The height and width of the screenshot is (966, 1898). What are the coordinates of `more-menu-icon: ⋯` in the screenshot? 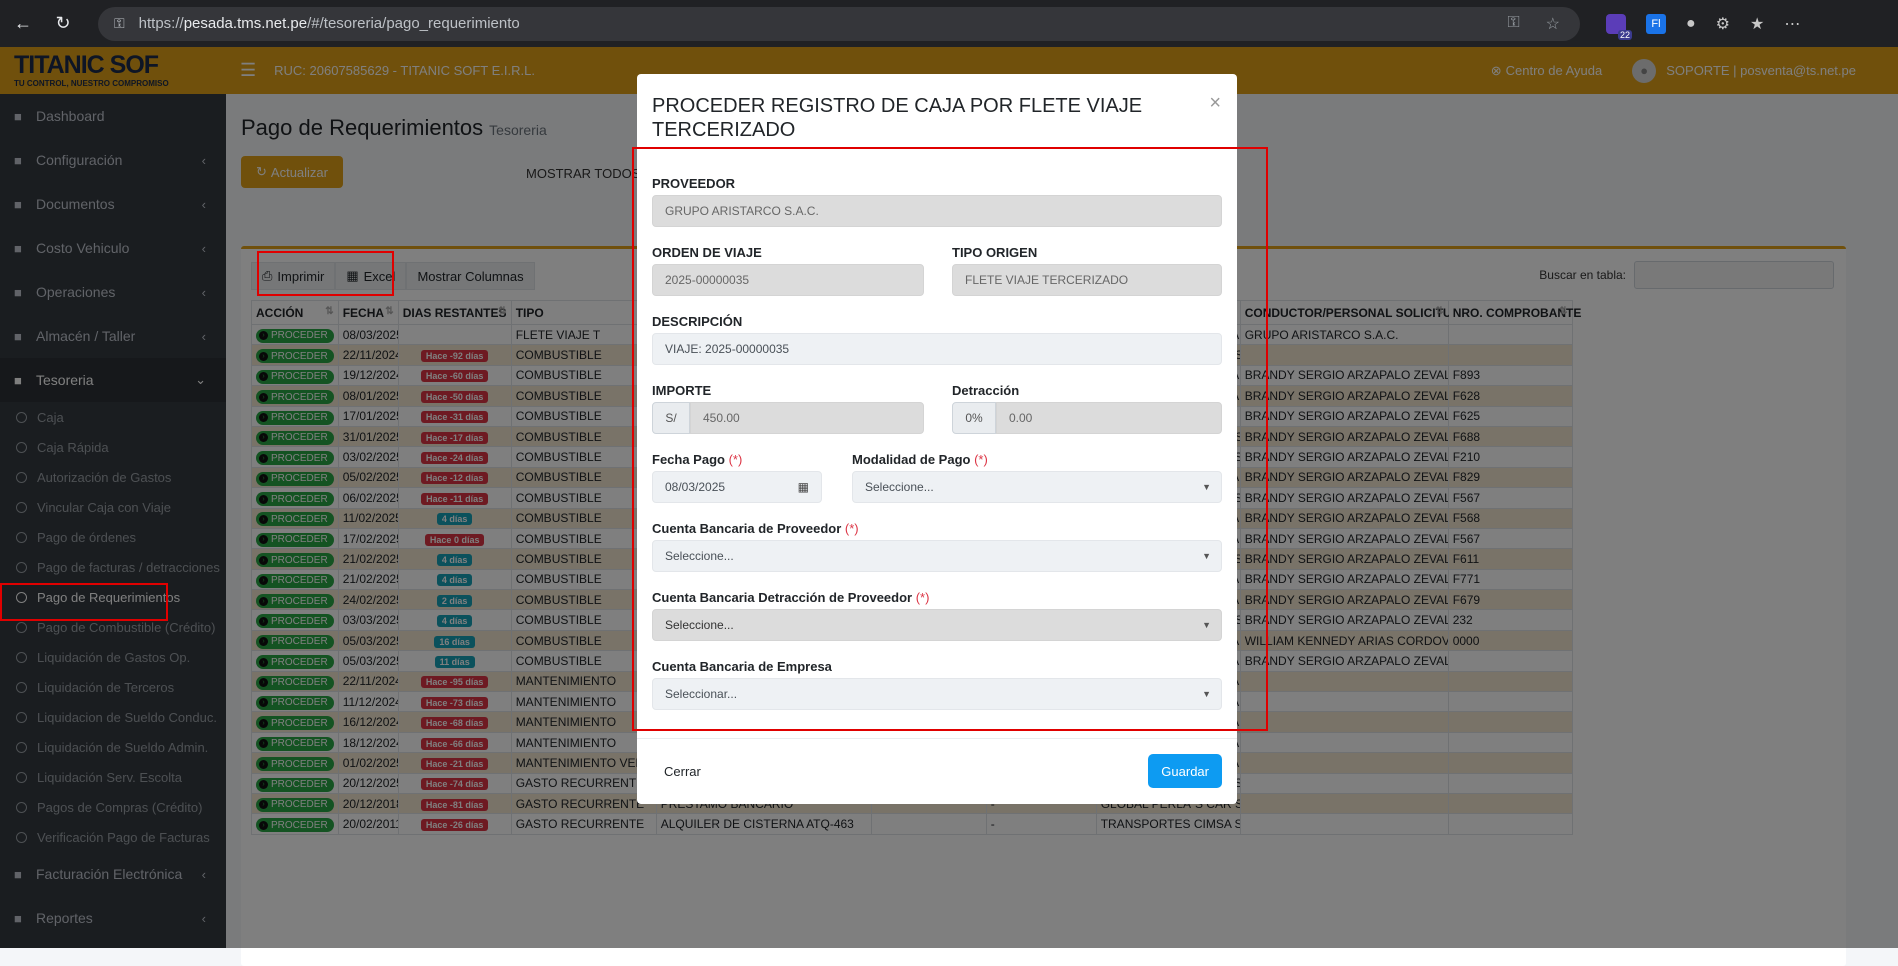 It's located at (1792, 24).